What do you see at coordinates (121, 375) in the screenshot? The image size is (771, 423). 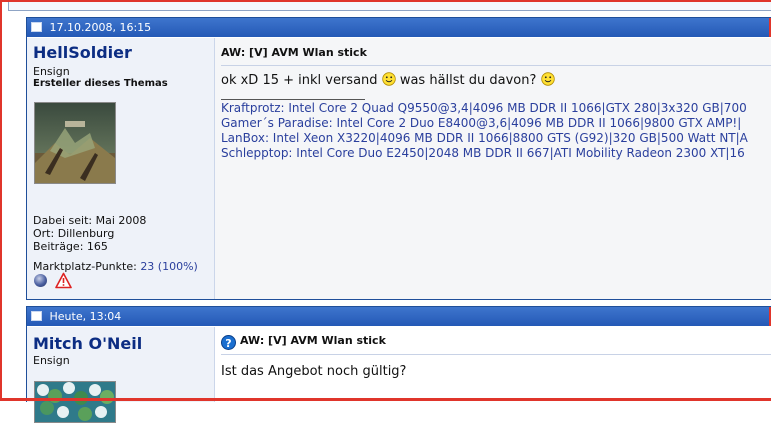 I see `user-info-panel: Mitch O'Neil Ensign` at bounding box center [121, 375].